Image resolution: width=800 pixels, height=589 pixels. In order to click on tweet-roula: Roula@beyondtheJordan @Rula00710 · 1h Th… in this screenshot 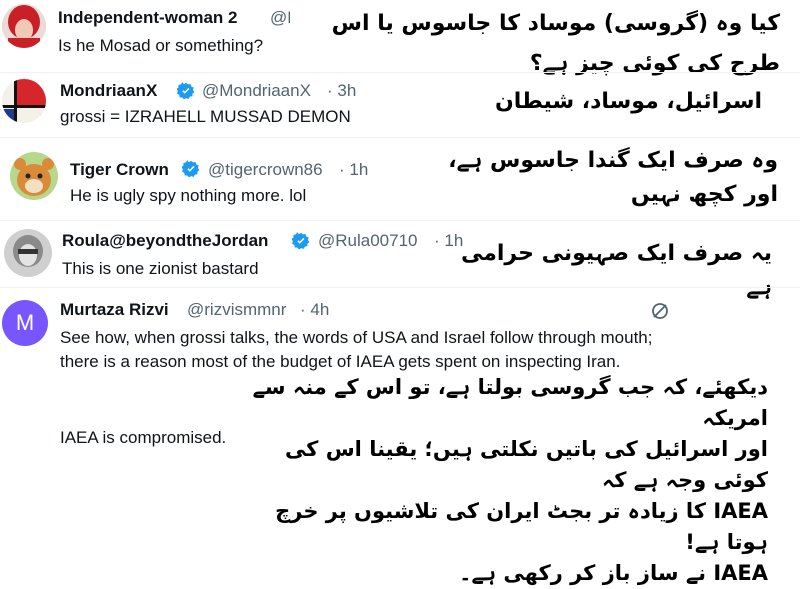, I will do `click(400, 260)`.